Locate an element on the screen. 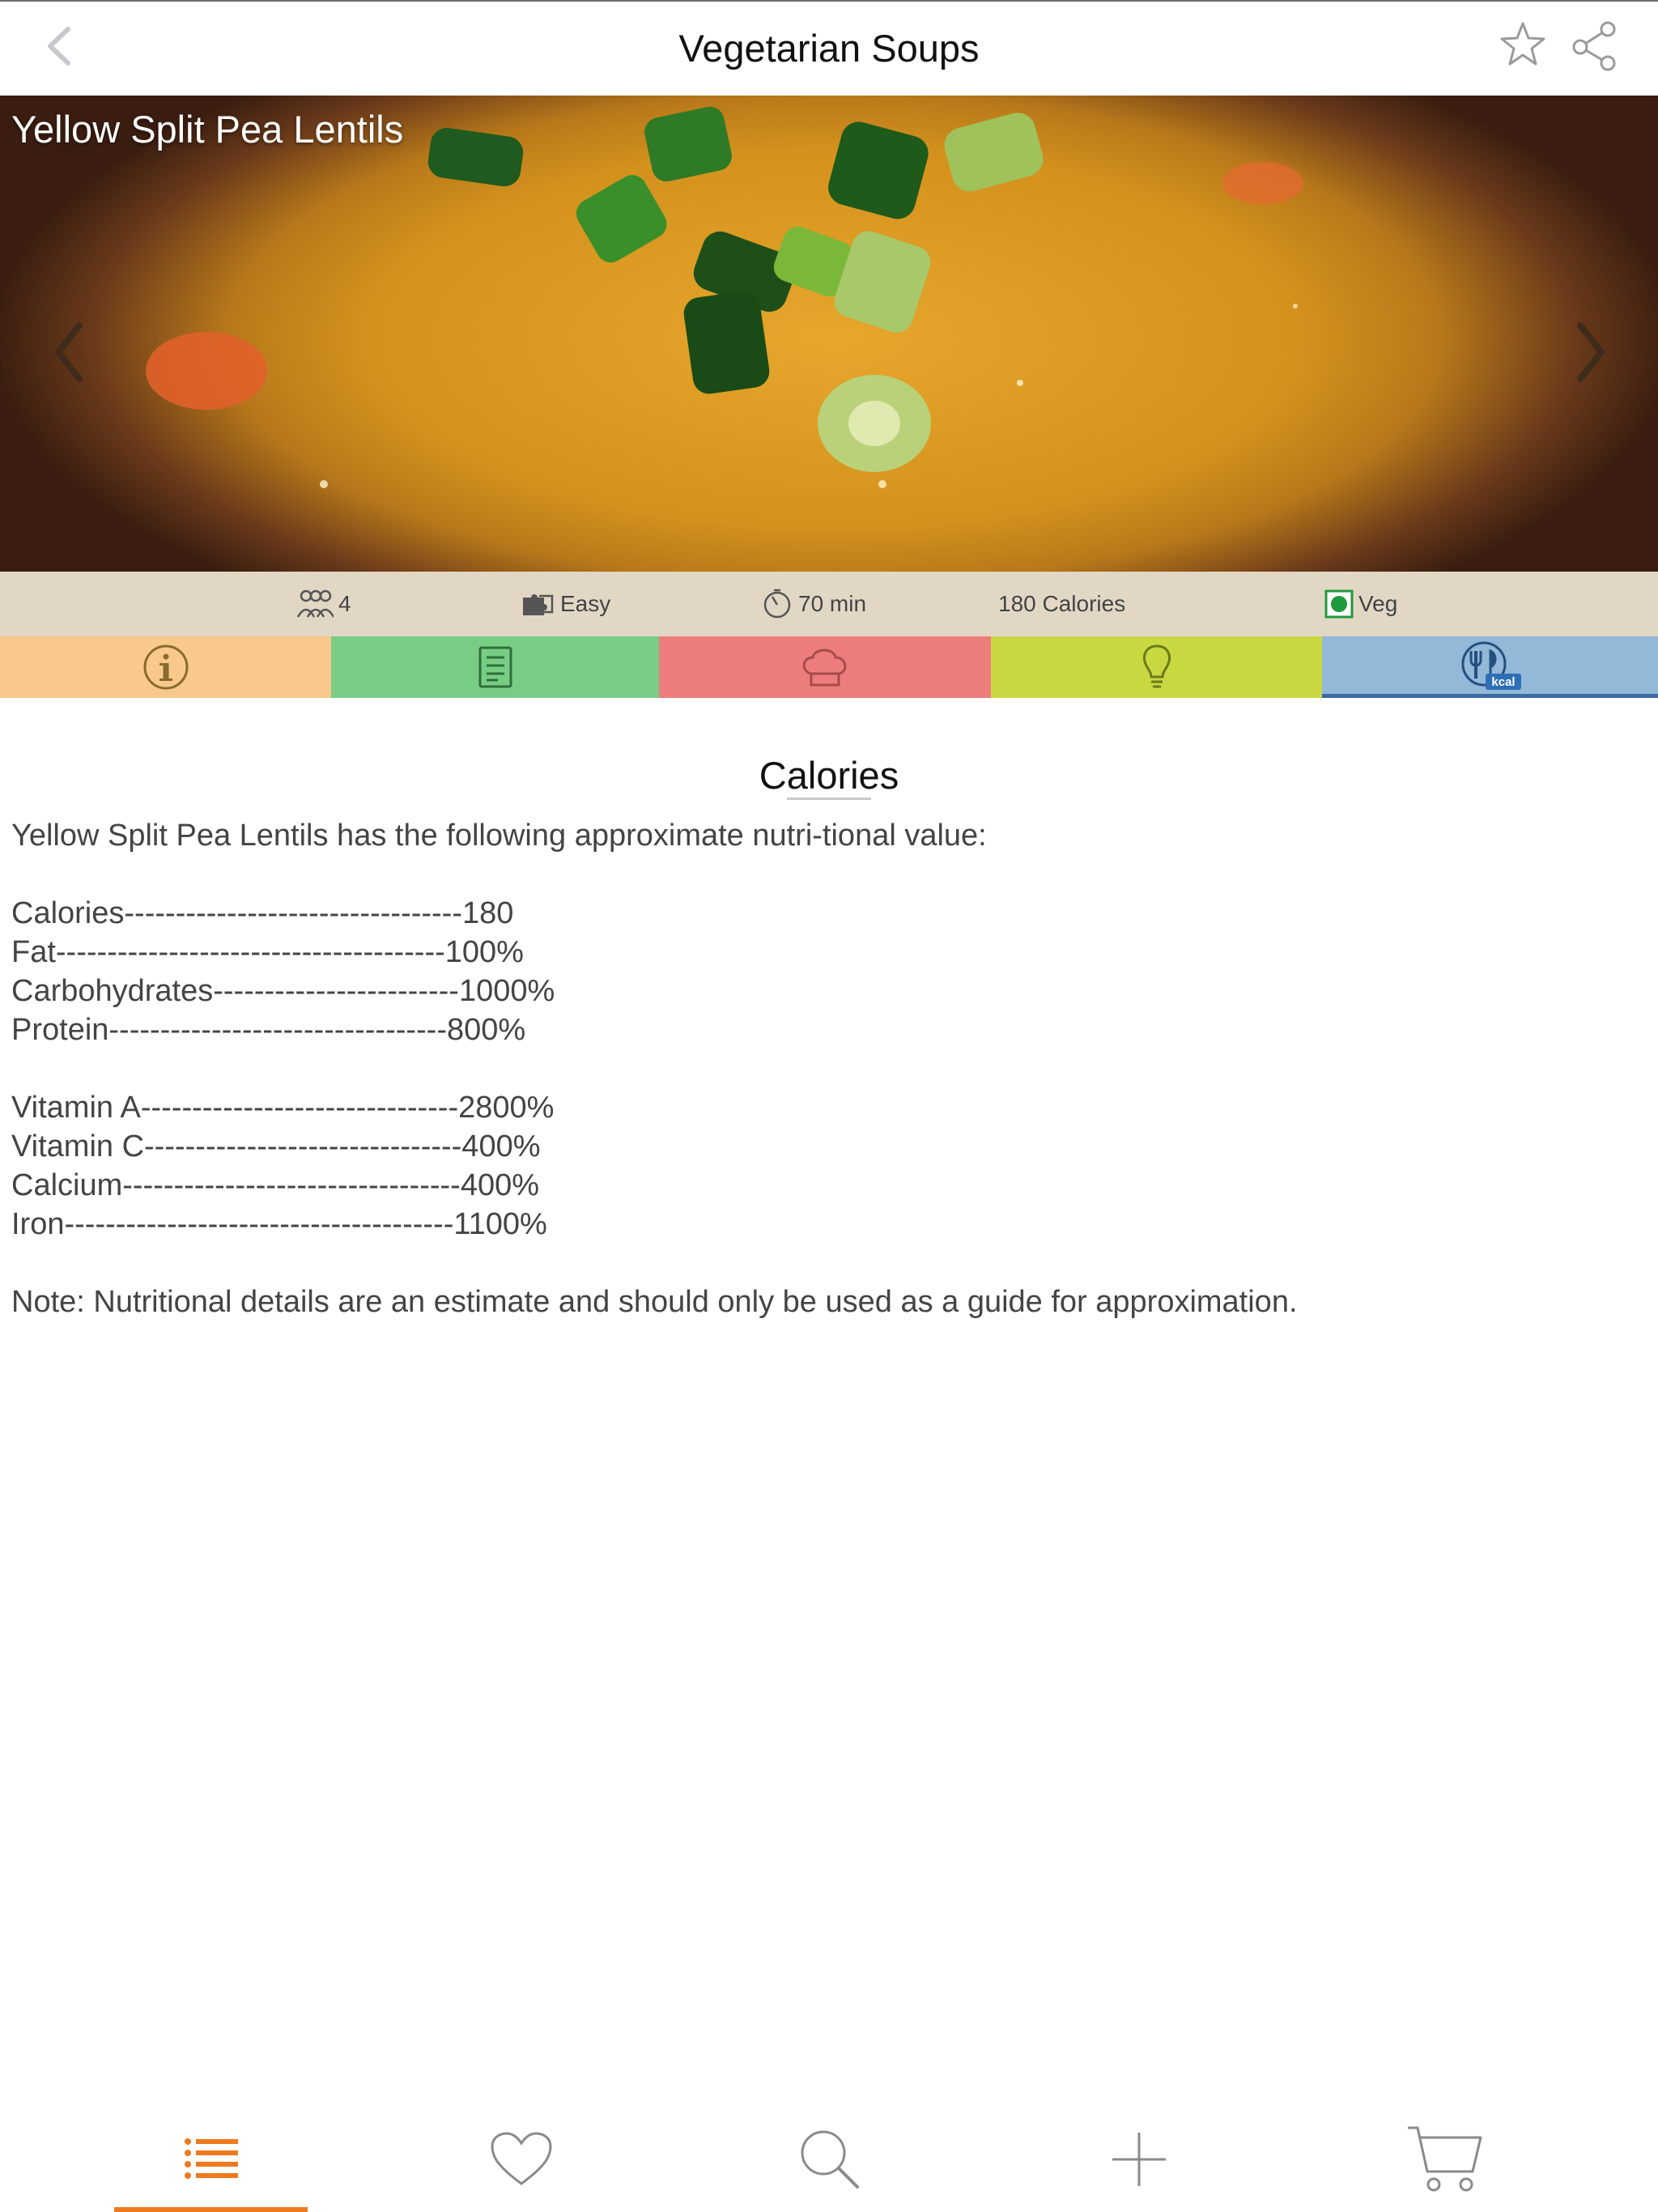  recipe-info-bar: 4 Easy 70 min 180 Calories Veg is located at coordinates (829, 604).